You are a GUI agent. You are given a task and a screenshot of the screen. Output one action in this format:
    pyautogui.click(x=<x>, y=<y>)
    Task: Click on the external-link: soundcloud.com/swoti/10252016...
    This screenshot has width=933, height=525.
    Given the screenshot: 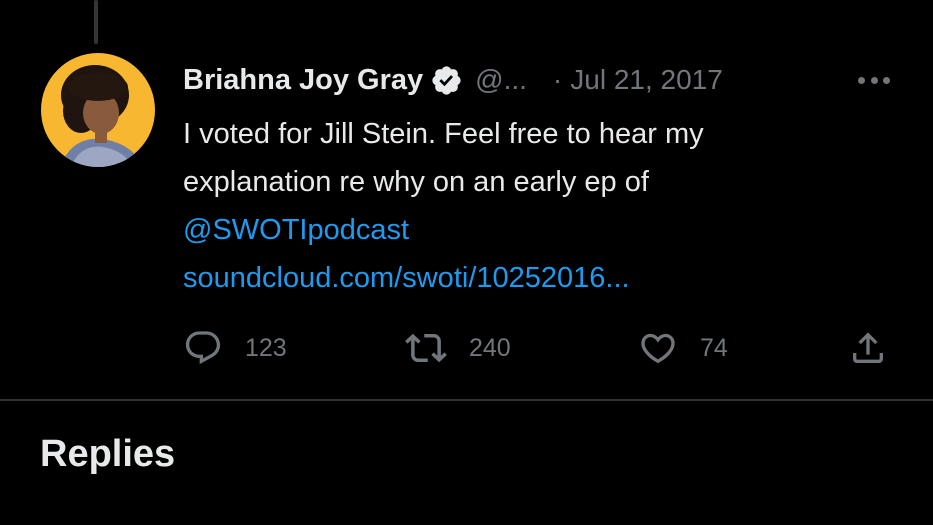 What is the action you would take?
    pyautogui.click(x=533, y=278)
    